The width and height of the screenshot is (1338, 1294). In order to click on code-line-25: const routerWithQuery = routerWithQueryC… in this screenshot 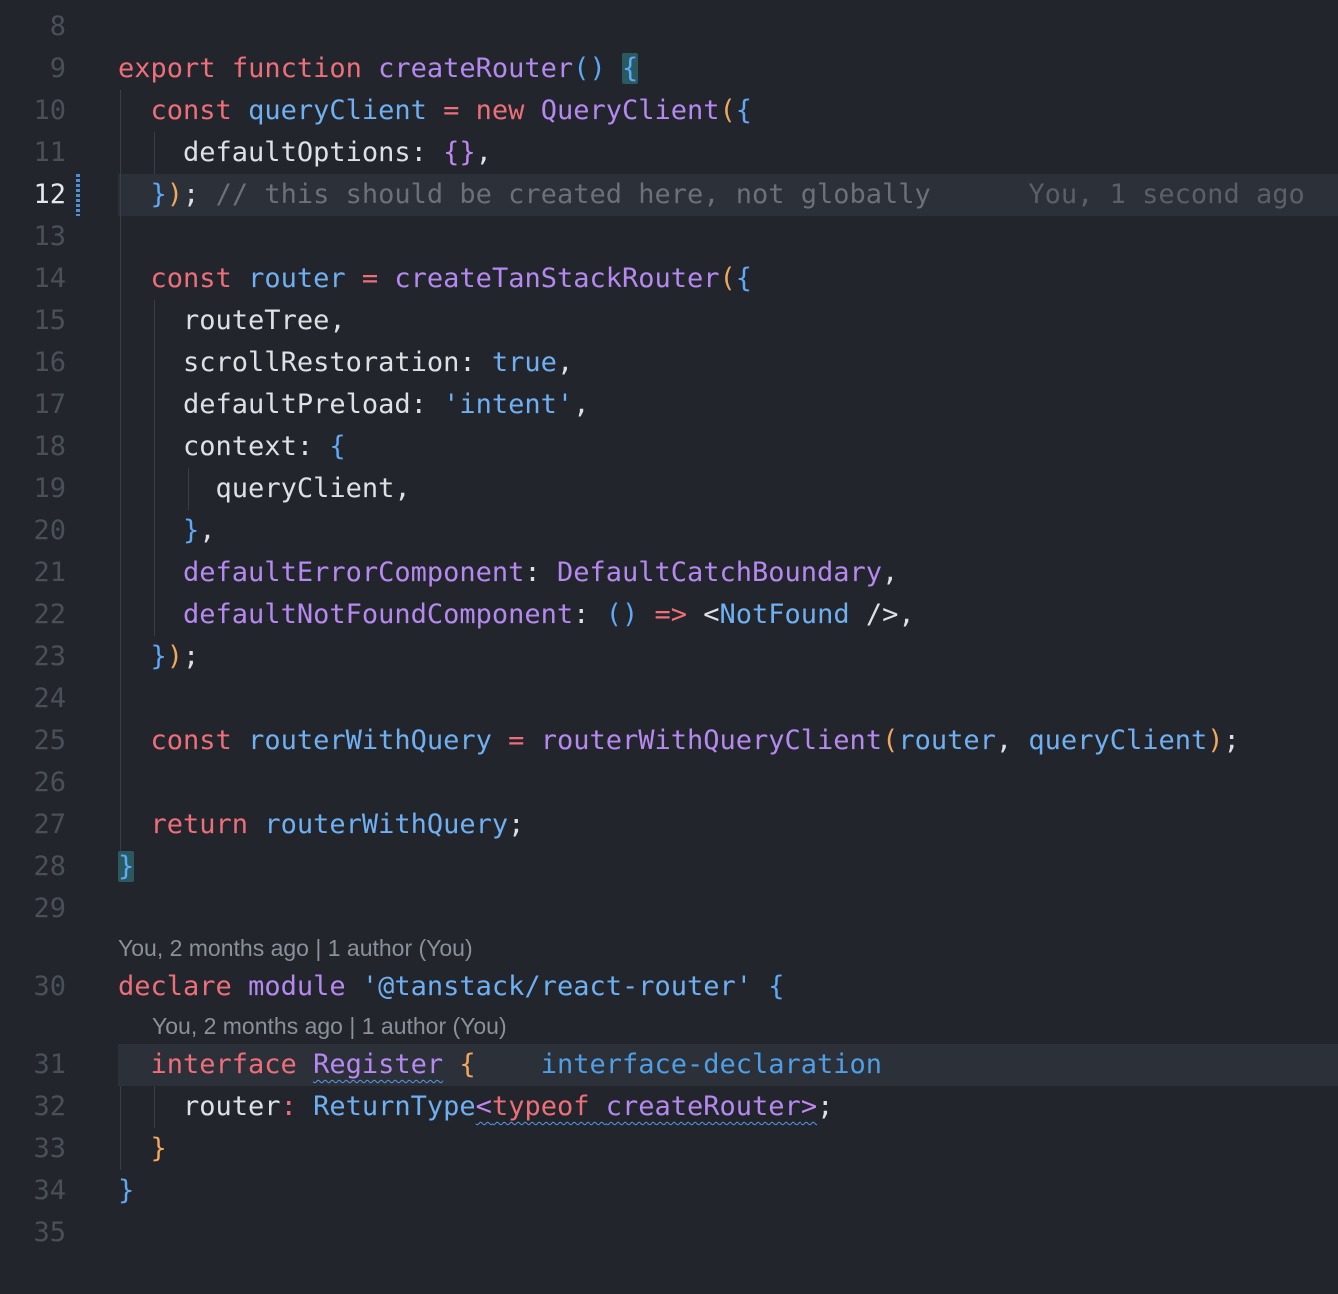, I will do `click(728, 741)`.